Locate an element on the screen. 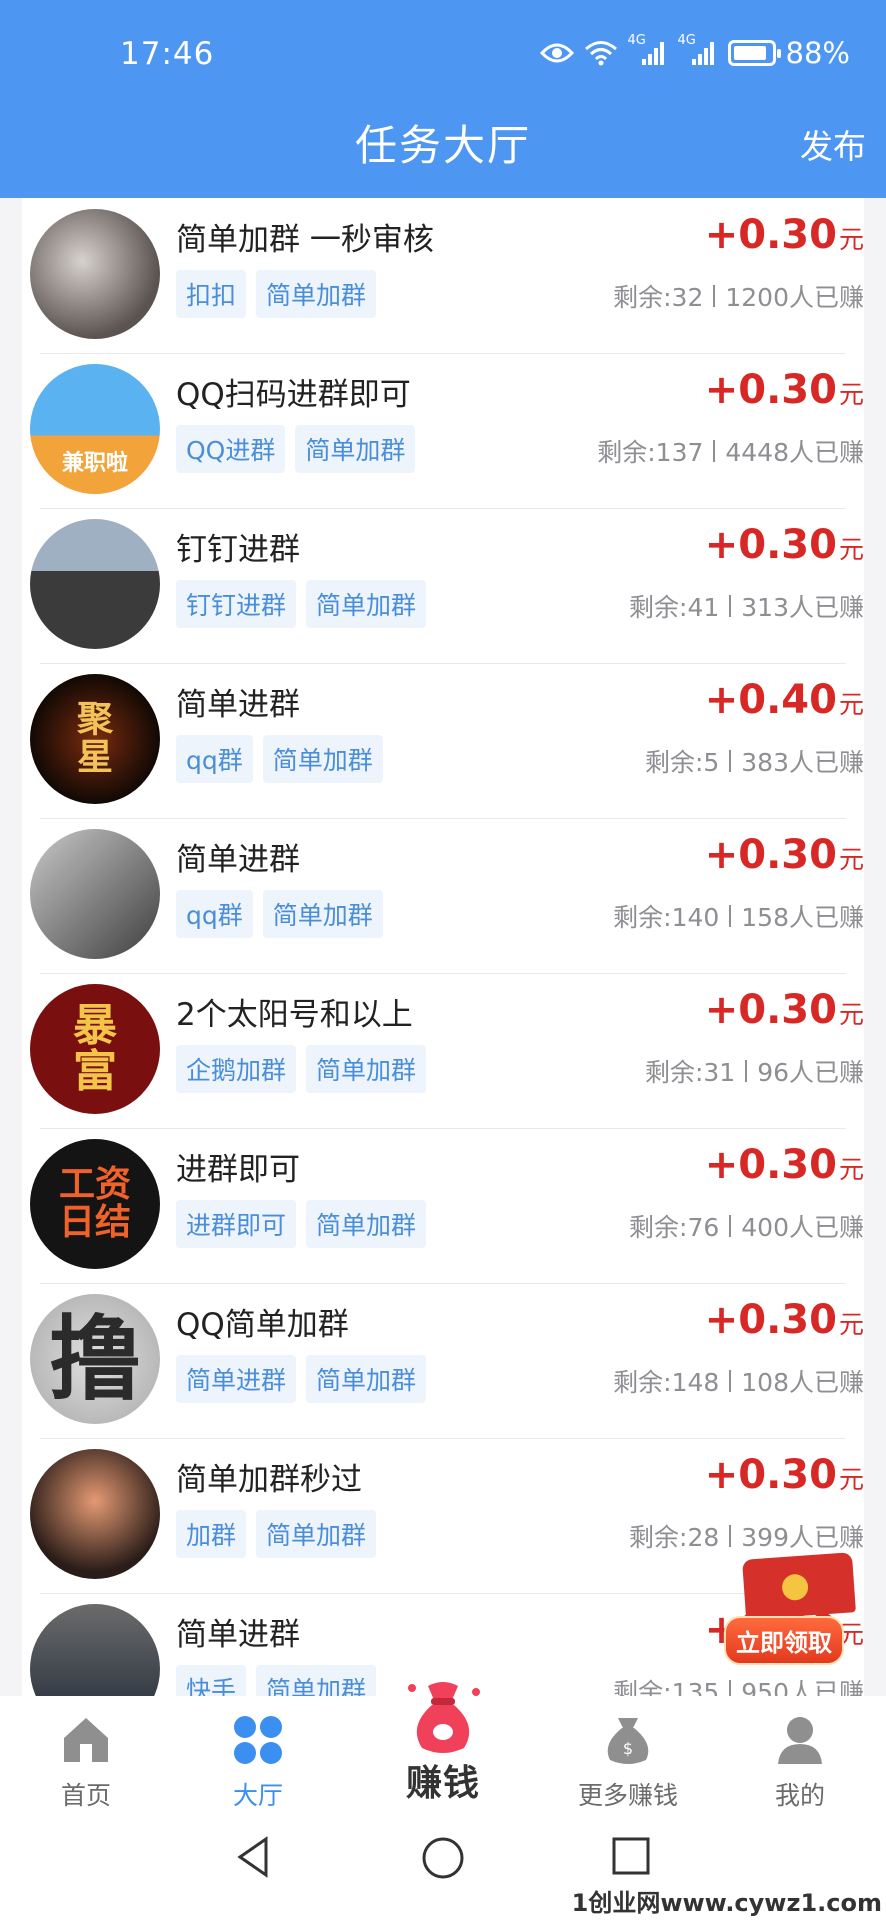 This screenshot has height=1920, width=886. claim-now-label: 立即领取 is located at coordinates (784, 1640).